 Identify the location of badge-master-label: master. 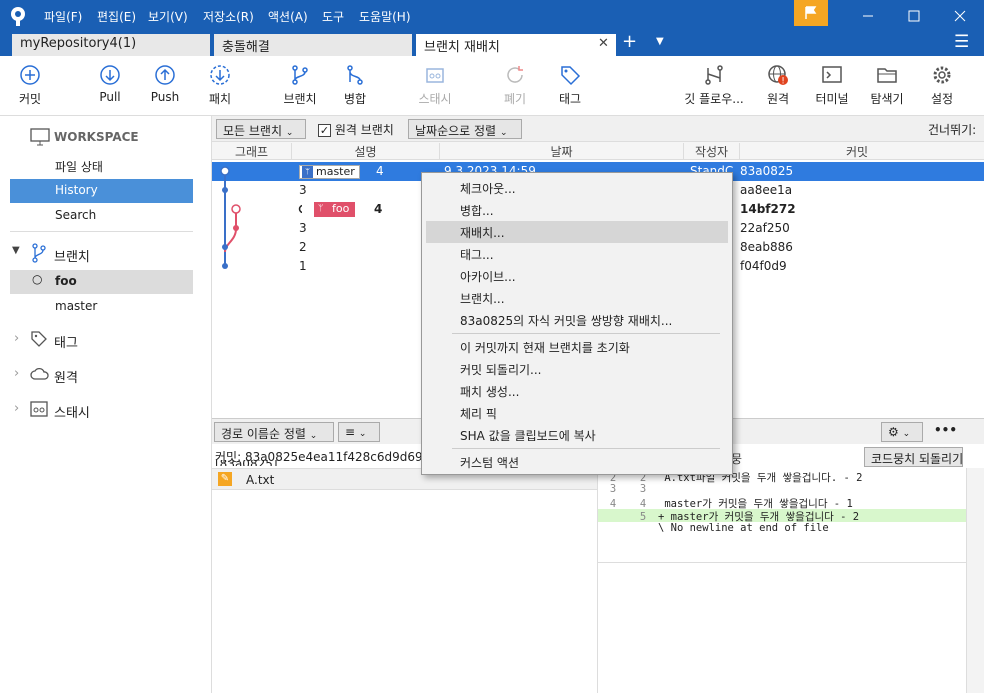
(335, 171).